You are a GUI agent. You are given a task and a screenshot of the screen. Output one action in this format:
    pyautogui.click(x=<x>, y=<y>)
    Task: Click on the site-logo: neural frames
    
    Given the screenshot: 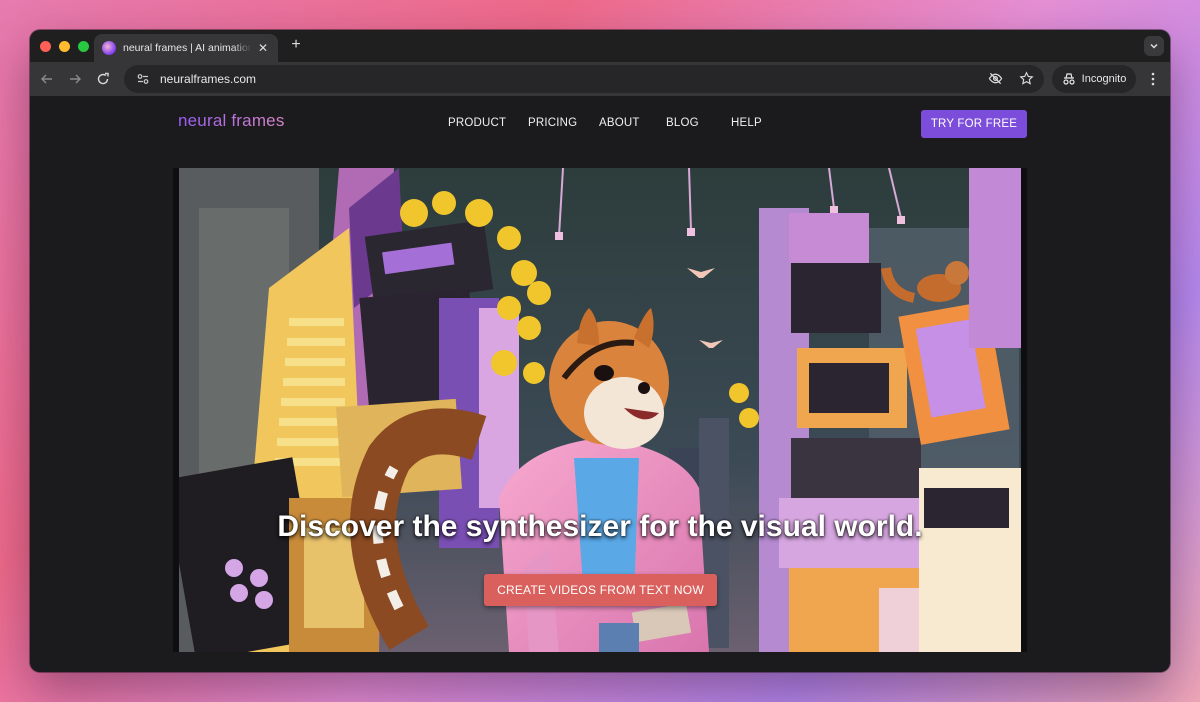 What is the action you would take?
    pyautogui.click(x=231, y=121)
    